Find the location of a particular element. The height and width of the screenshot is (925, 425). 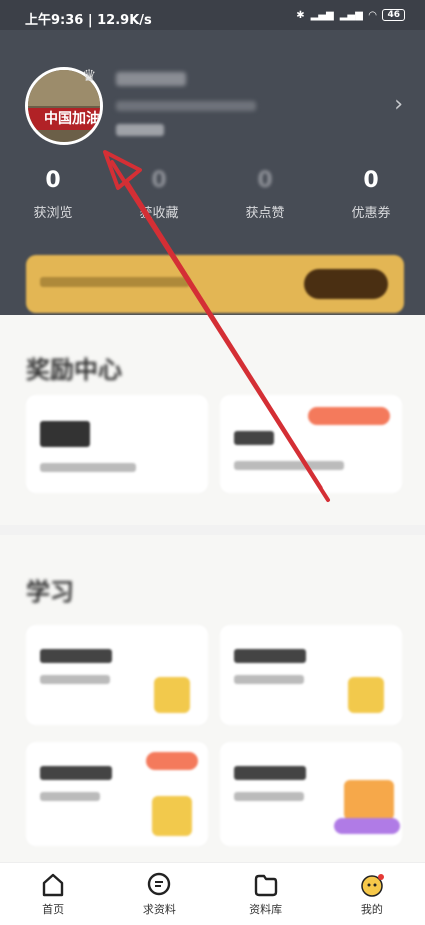

nav-label: 求资料 is located at coordinates (159, 909).